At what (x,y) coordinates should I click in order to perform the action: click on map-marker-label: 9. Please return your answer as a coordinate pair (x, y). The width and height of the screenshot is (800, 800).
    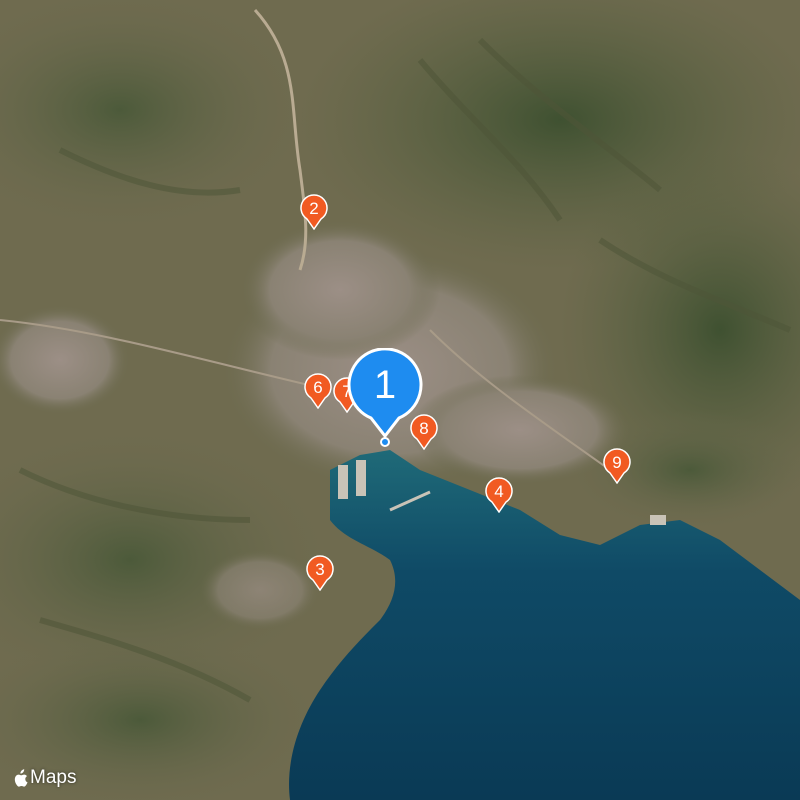
    Looking at the image, I should click on (617, 462).